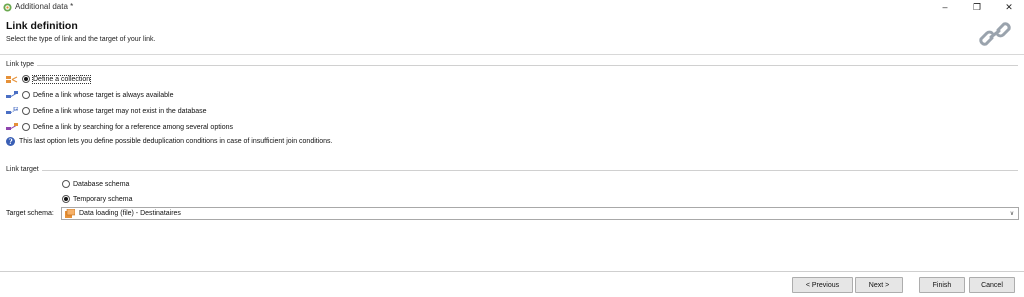 Image resolution: width=1024 pixels, height=297 pixels. What do you see at coordinates (540, 213) in the screenshot?
I see `target-schema-select: Data loading (file) - Destinataires ∨` at bounding box center [540, 213].